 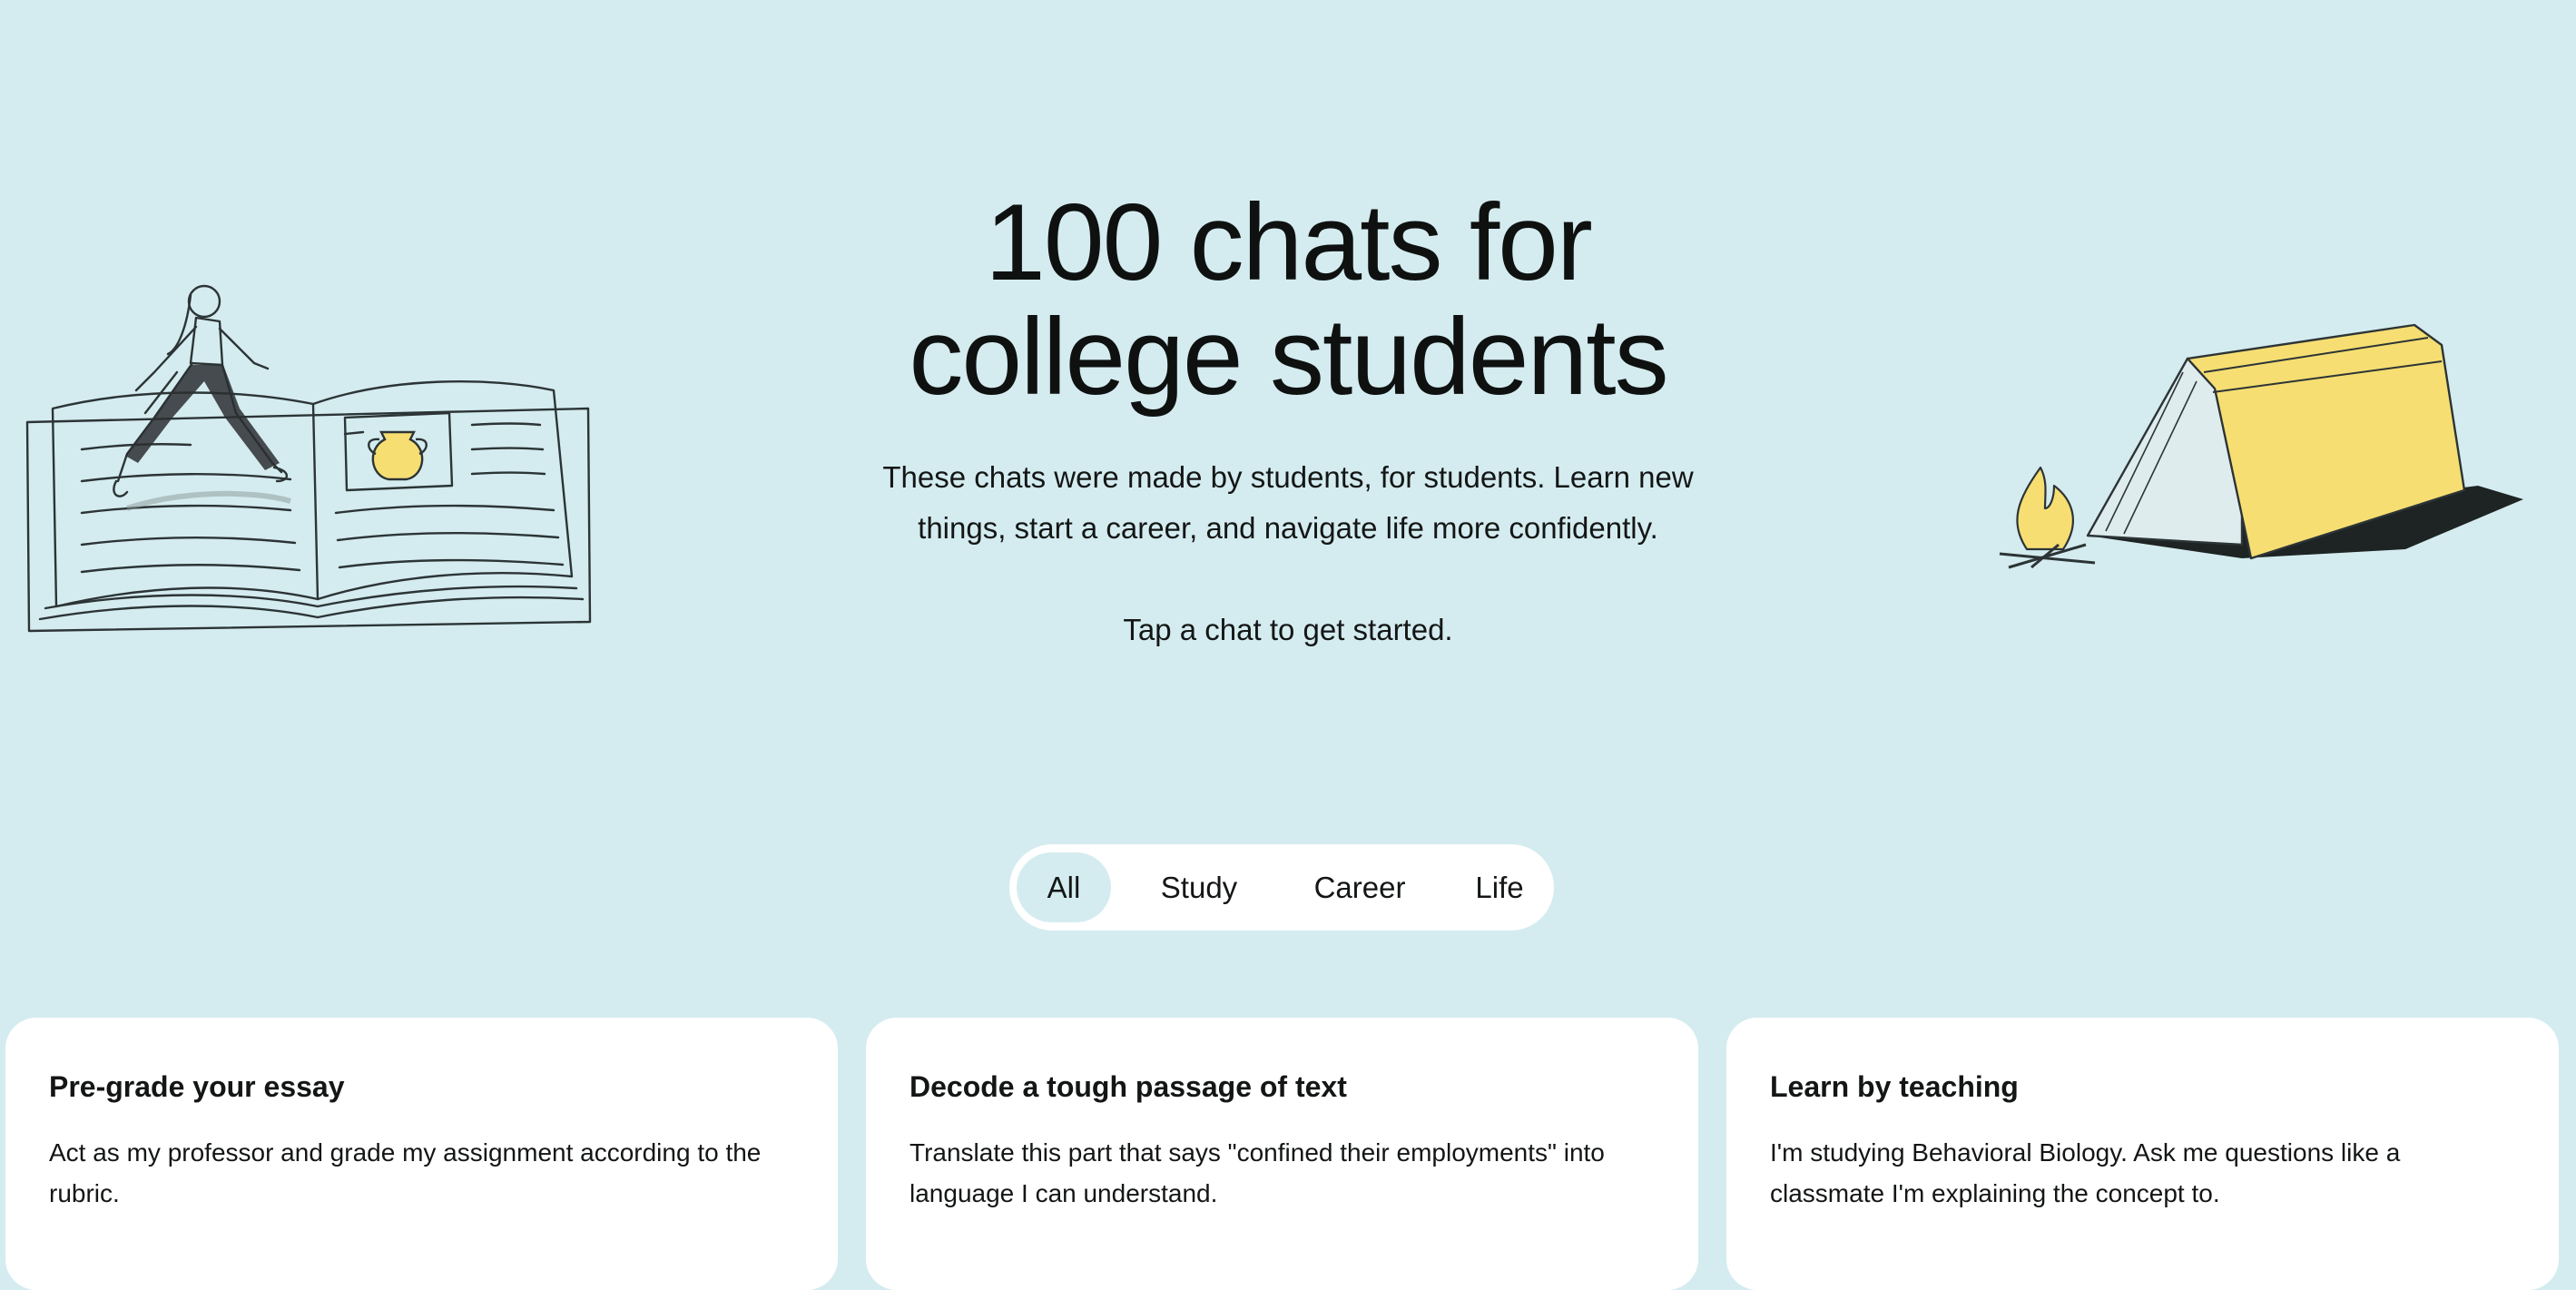 I want to click on card-title: Decode a tough passage of text, so click(x=1128, y=1086).